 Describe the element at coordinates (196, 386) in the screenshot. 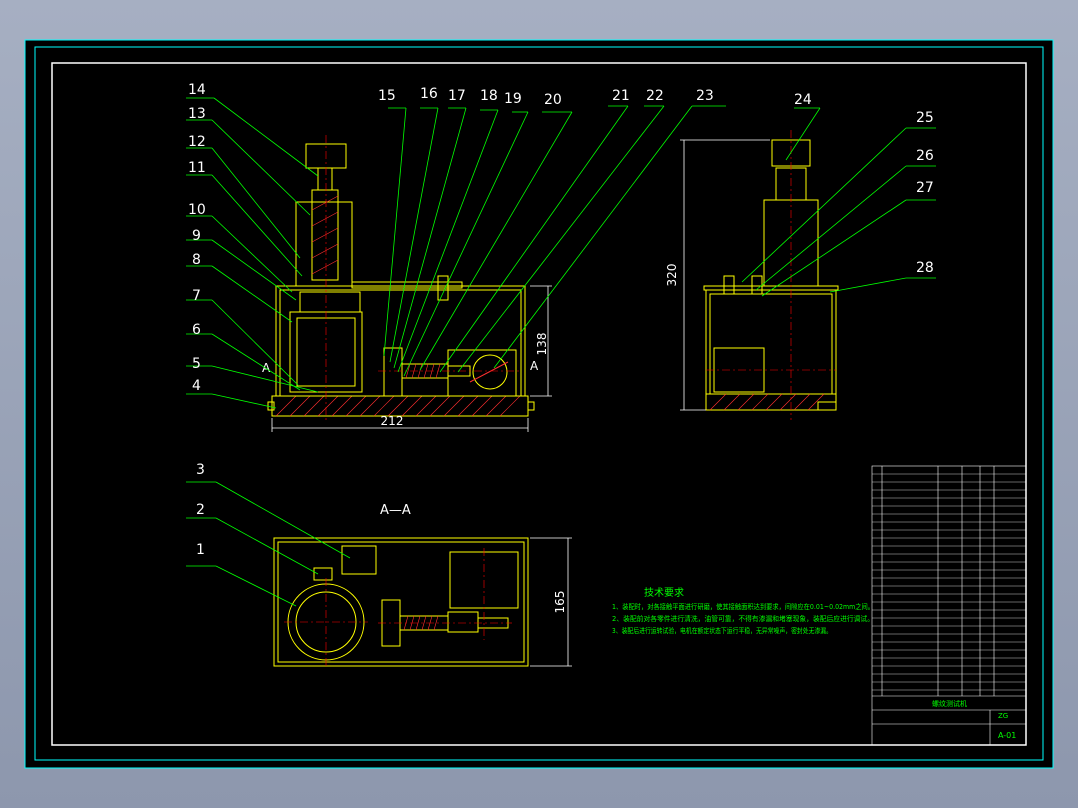

I see `callout-4: 4` at that location.